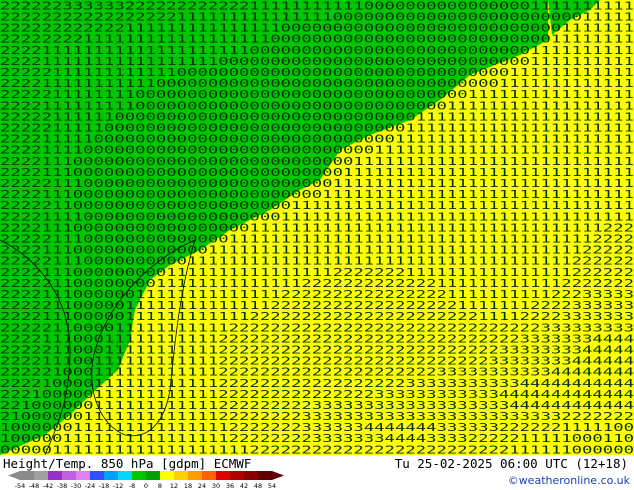 This screenshot has width=634, height=490. Describe the element at coordinates (118, 486) in the screenshot. I see `legend-label: -12` at that location.